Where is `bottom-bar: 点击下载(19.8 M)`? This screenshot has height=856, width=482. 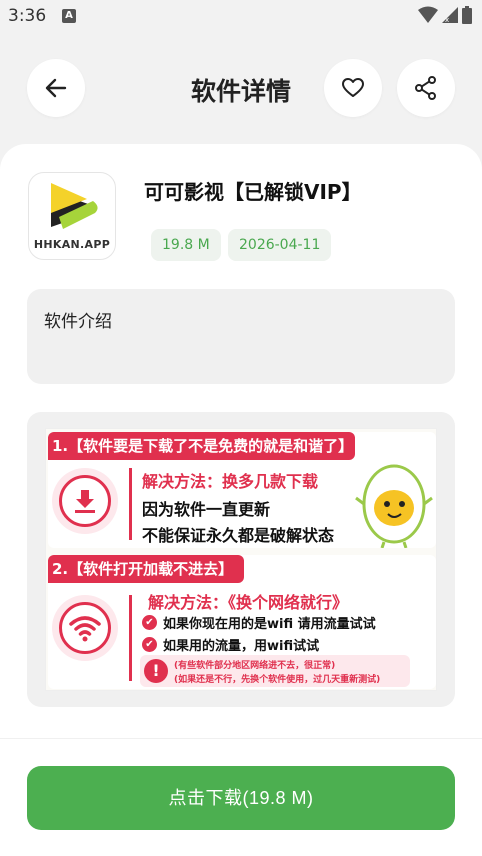 bottom-bar: 点击下载(19.8 M) is located at coordinates (241, 797).